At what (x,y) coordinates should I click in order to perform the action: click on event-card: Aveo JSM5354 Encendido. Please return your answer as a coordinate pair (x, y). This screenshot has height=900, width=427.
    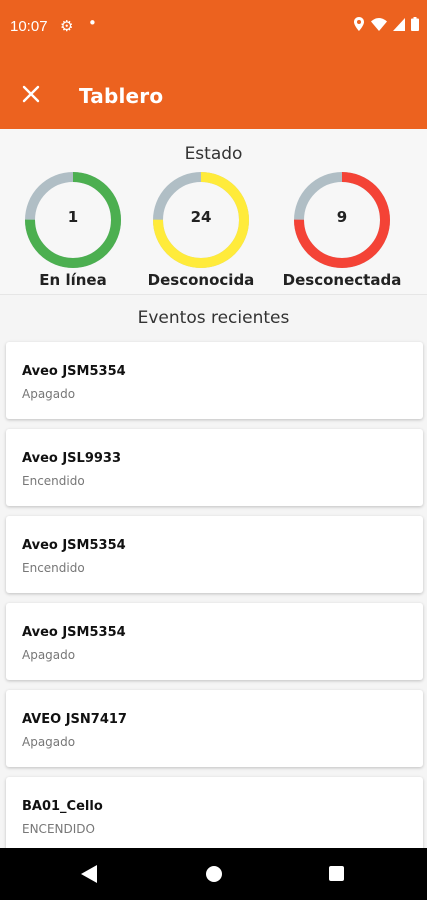
    Looking at the image, I should click on (214, 554).